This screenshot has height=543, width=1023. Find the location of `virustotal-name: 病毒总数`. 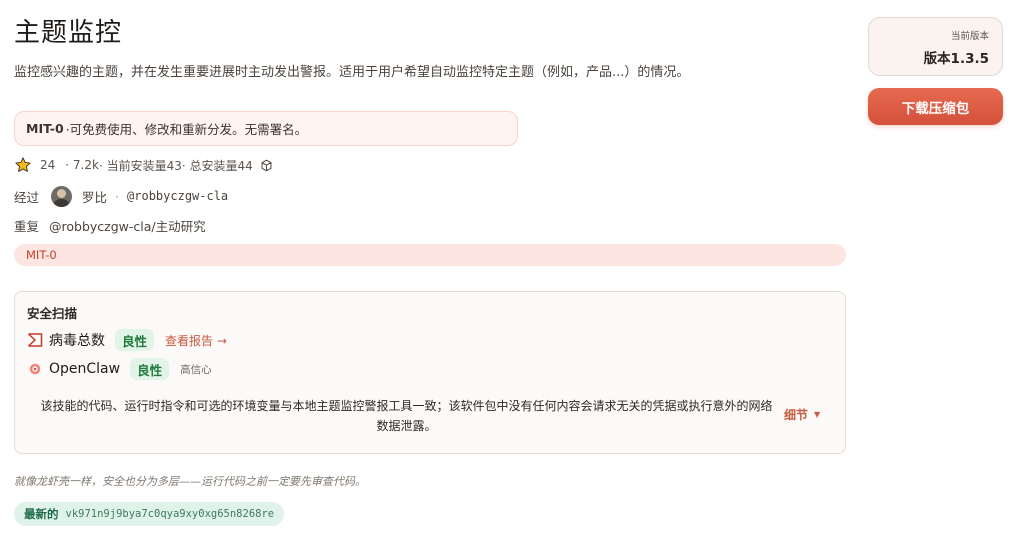

virustotal-name: 病毒总数 is located at coordinates (77, 341).